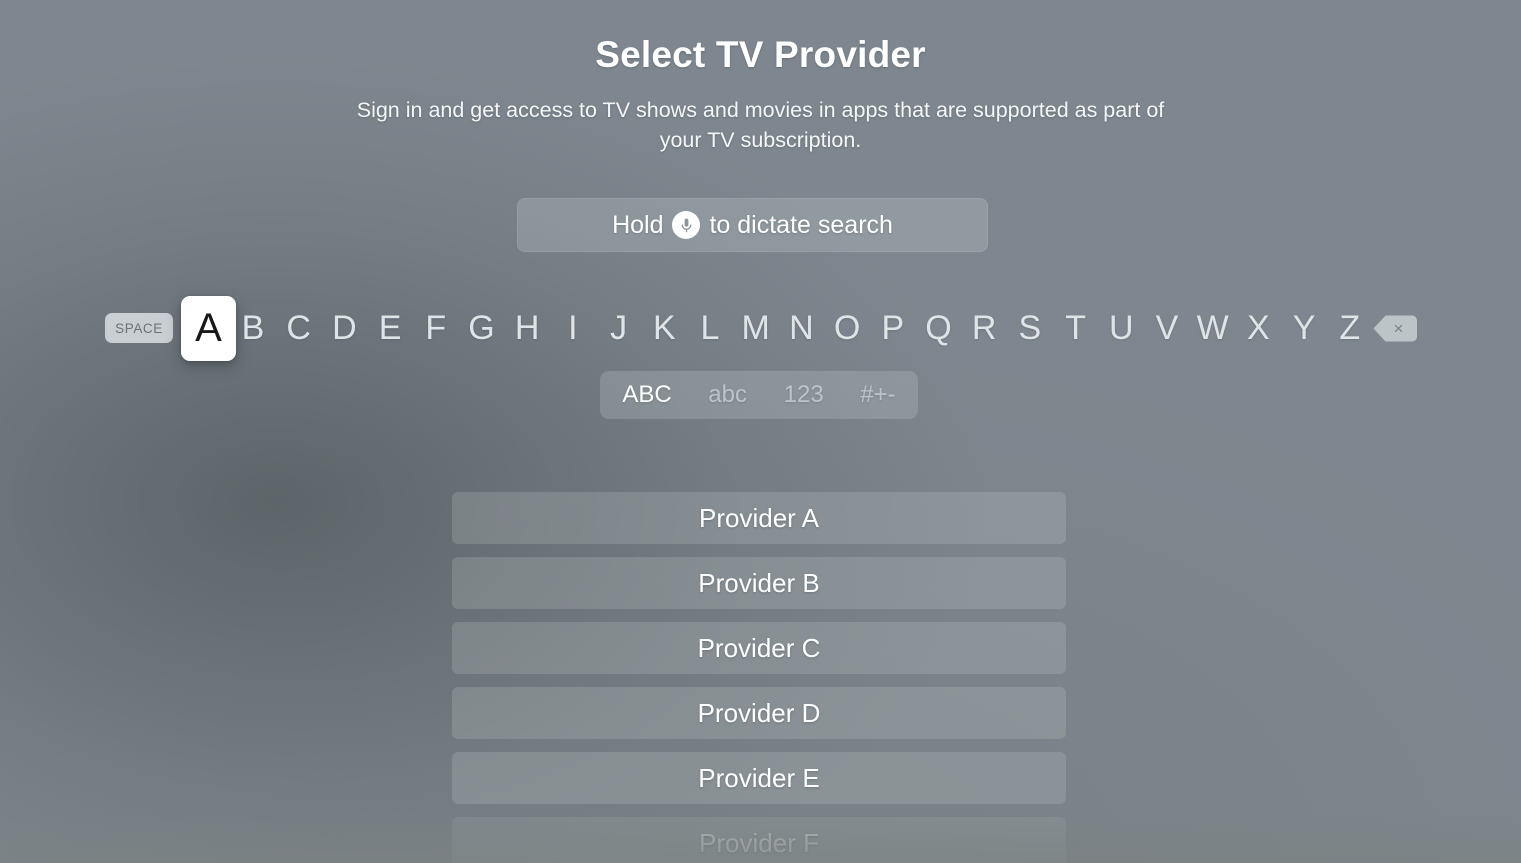  What do you see at coordinates (1398, 328) in the screenshot?
I see `delete-x-glyph: ×` at bounding box center [1398, 328].